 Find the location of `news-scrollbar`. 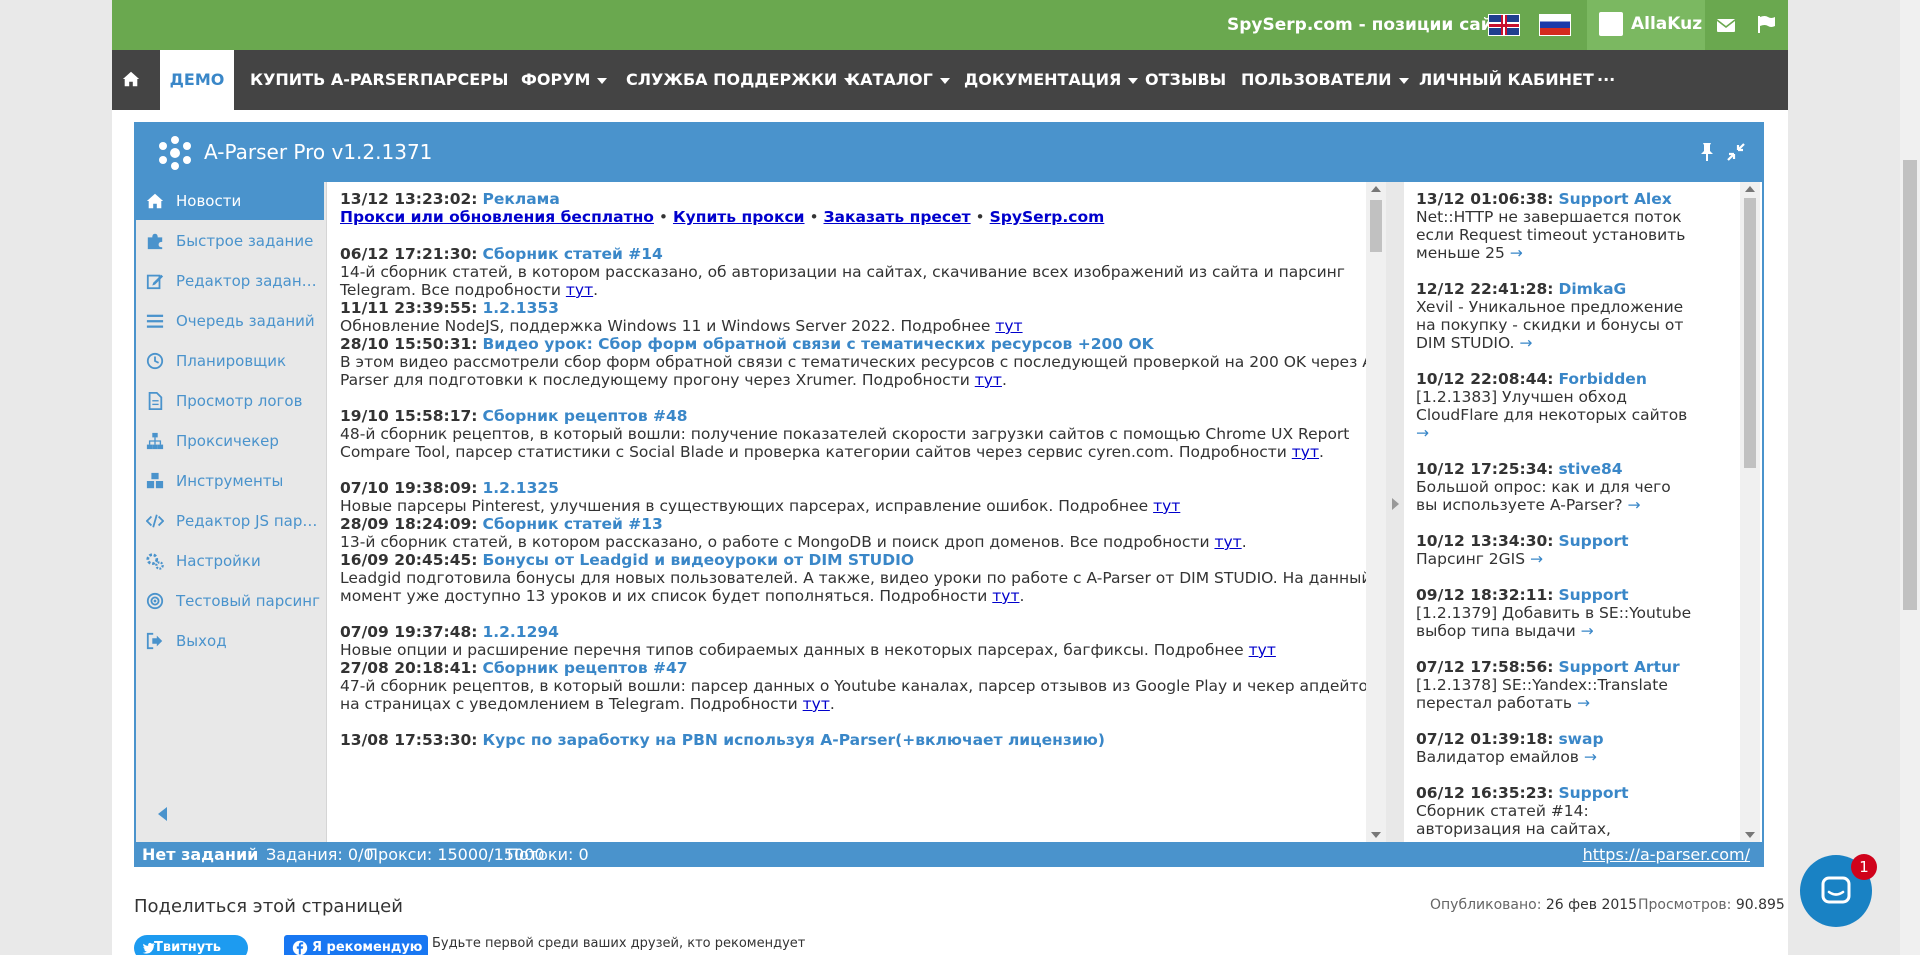

news-scrollbar is located at coordinates (1376, 512).